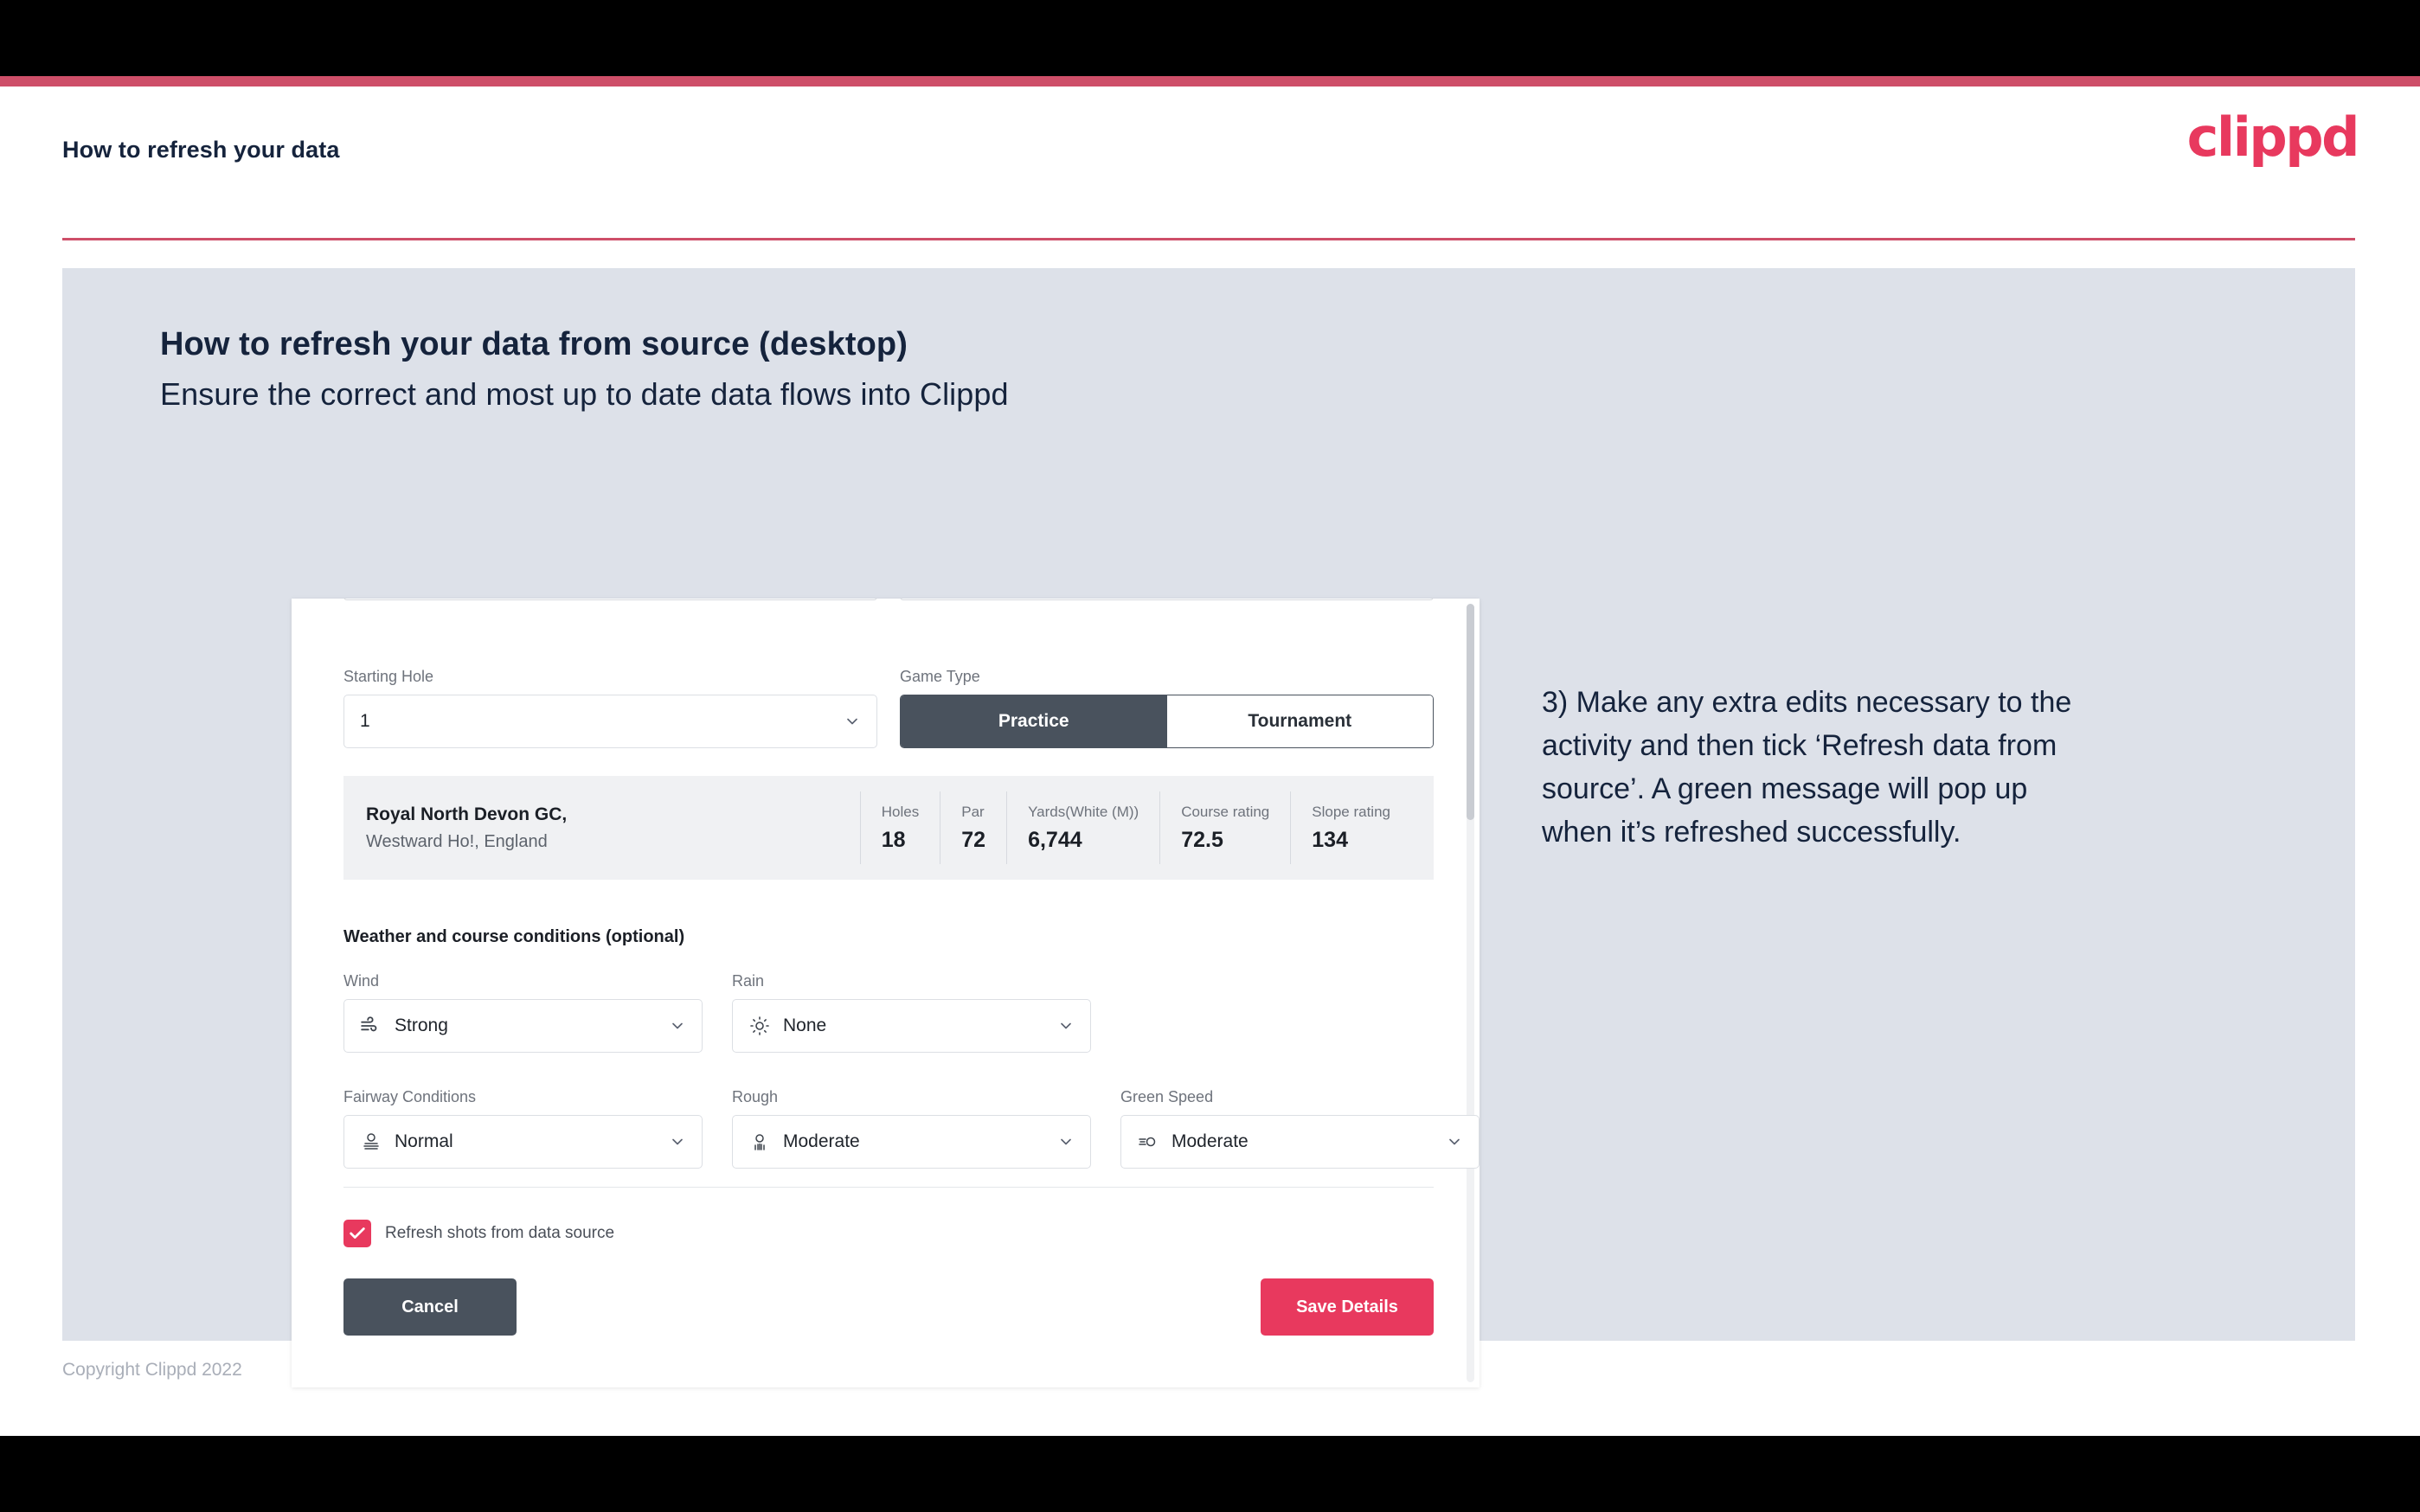  What do you see at coordinates (900, 811) in the screenshot?
I see `stat-label-holes: Holes` at bounding box center [900, 811].